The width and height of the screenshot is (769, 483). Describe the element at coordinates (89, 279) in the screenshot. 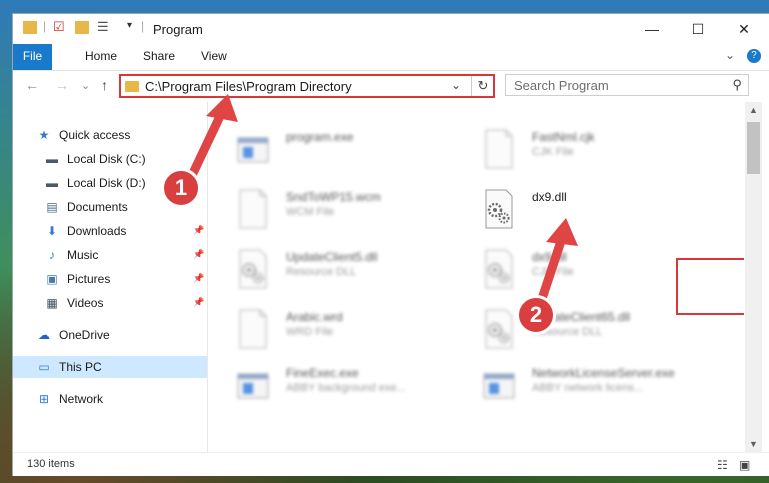

I see `sidebar-item-label: Pictures` at that location.